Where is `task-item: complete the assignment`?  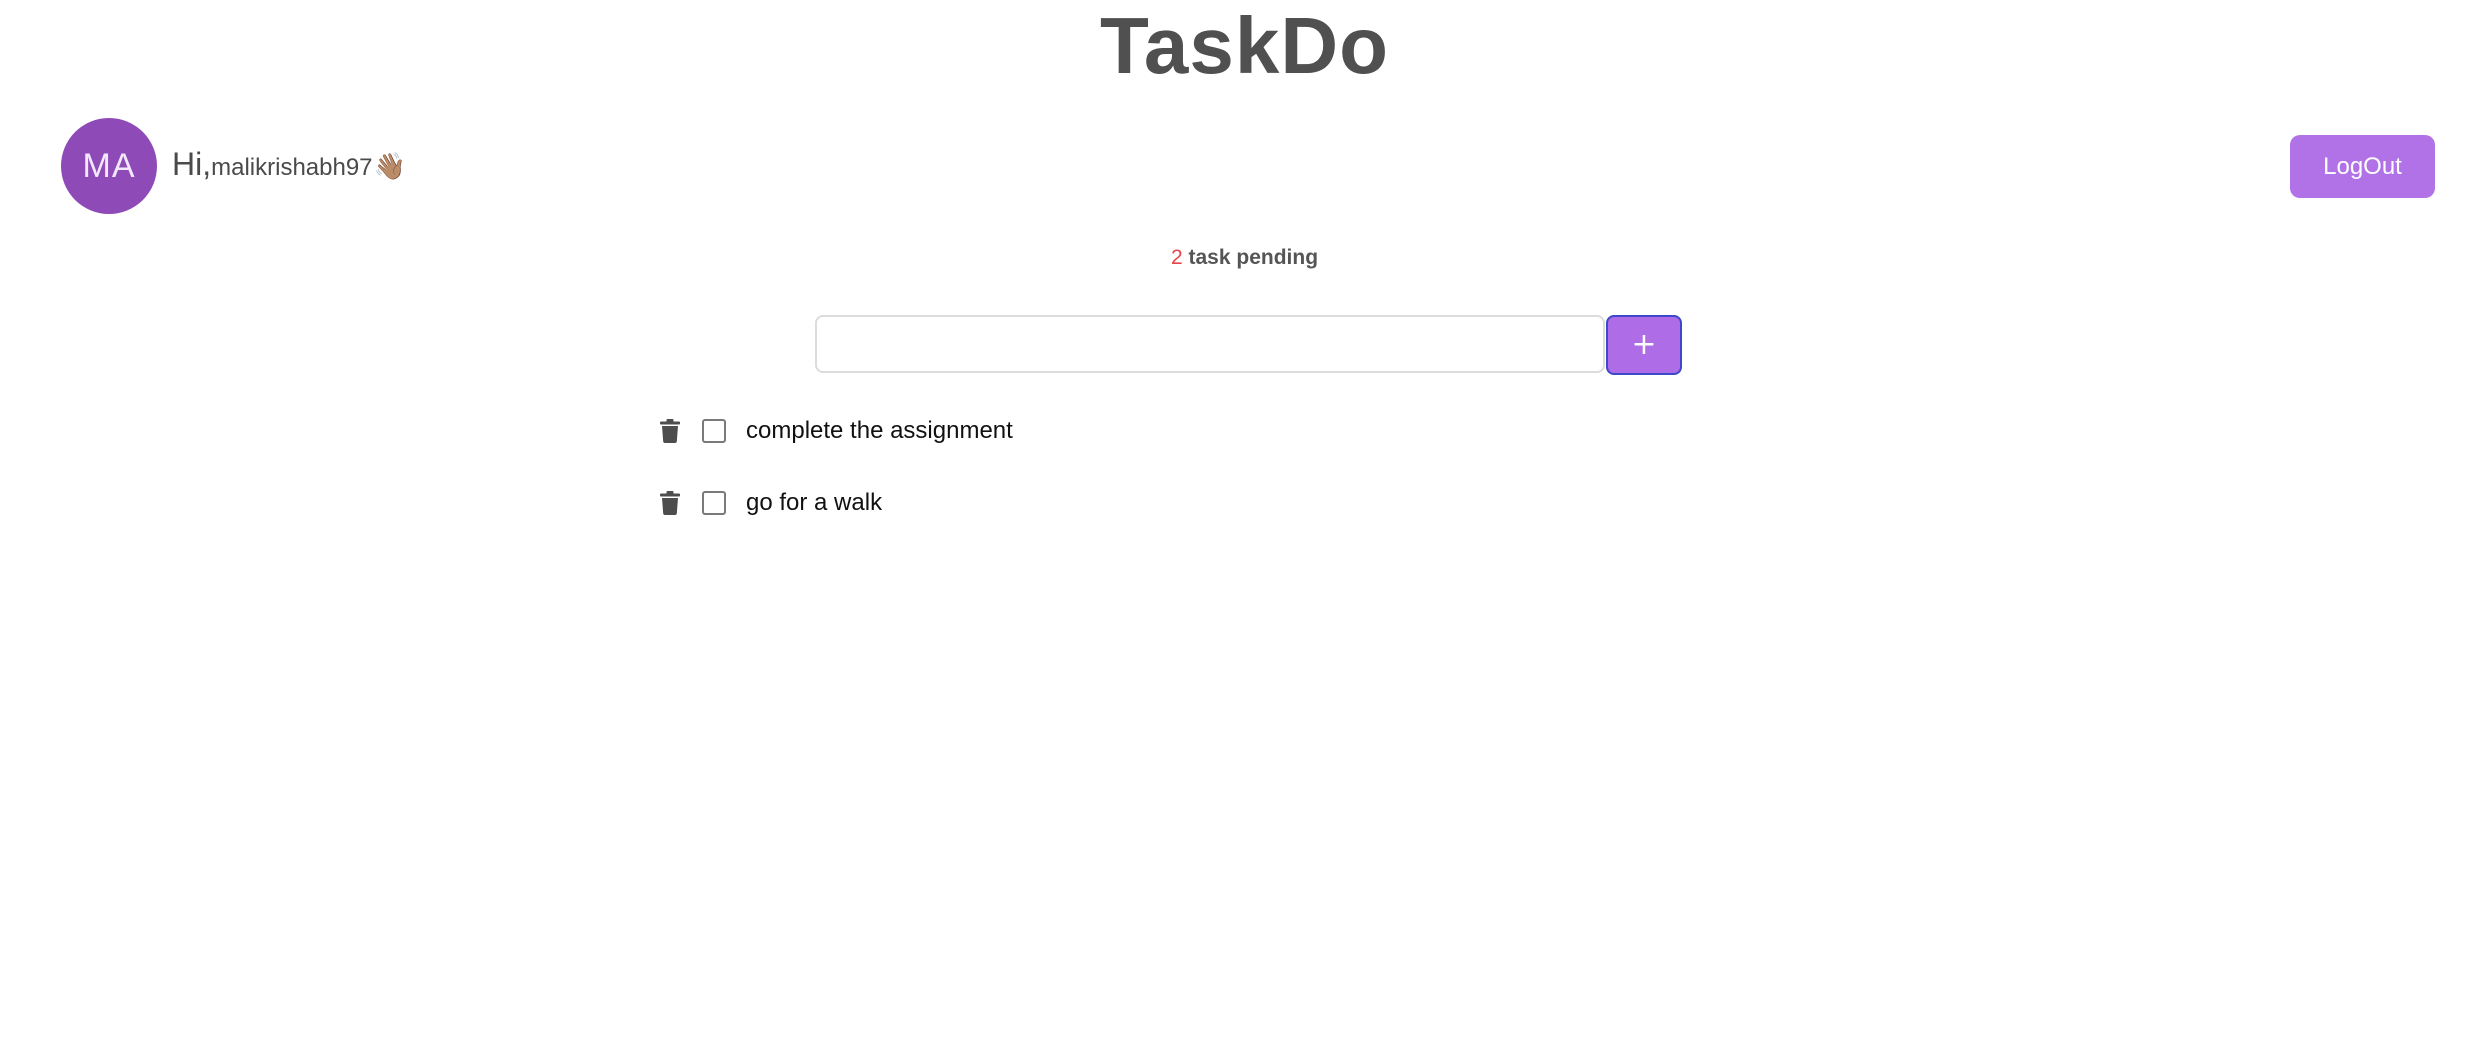
task-item: complete the assignment is located at coordinates (836, 431).